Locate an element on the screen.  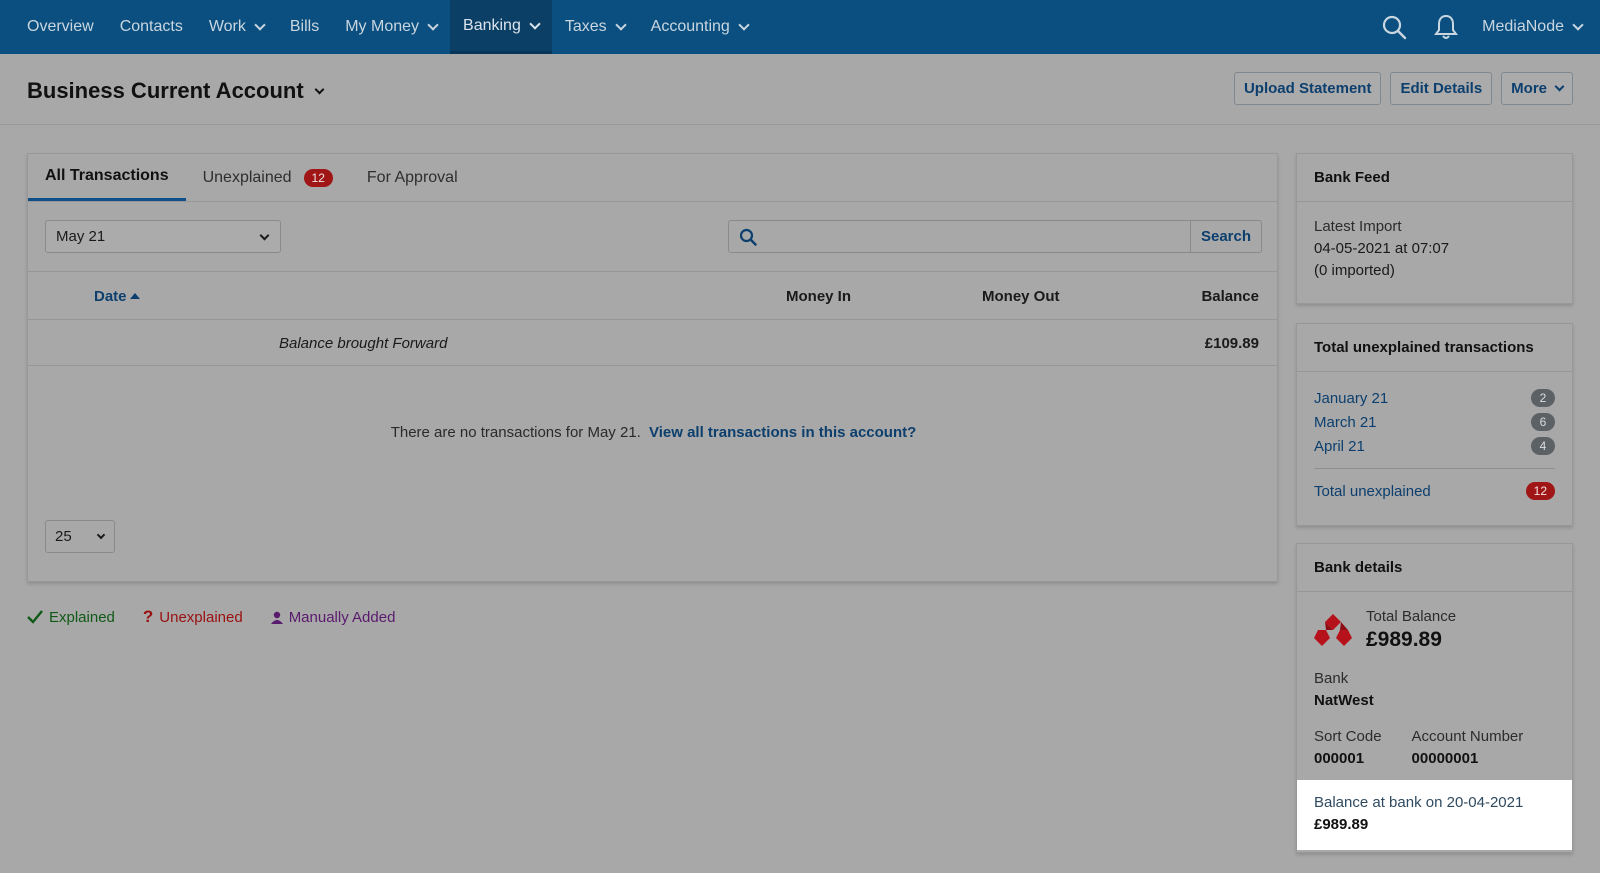
bank-feed-title: Bank Feed is located at coordinates (1434, 178).